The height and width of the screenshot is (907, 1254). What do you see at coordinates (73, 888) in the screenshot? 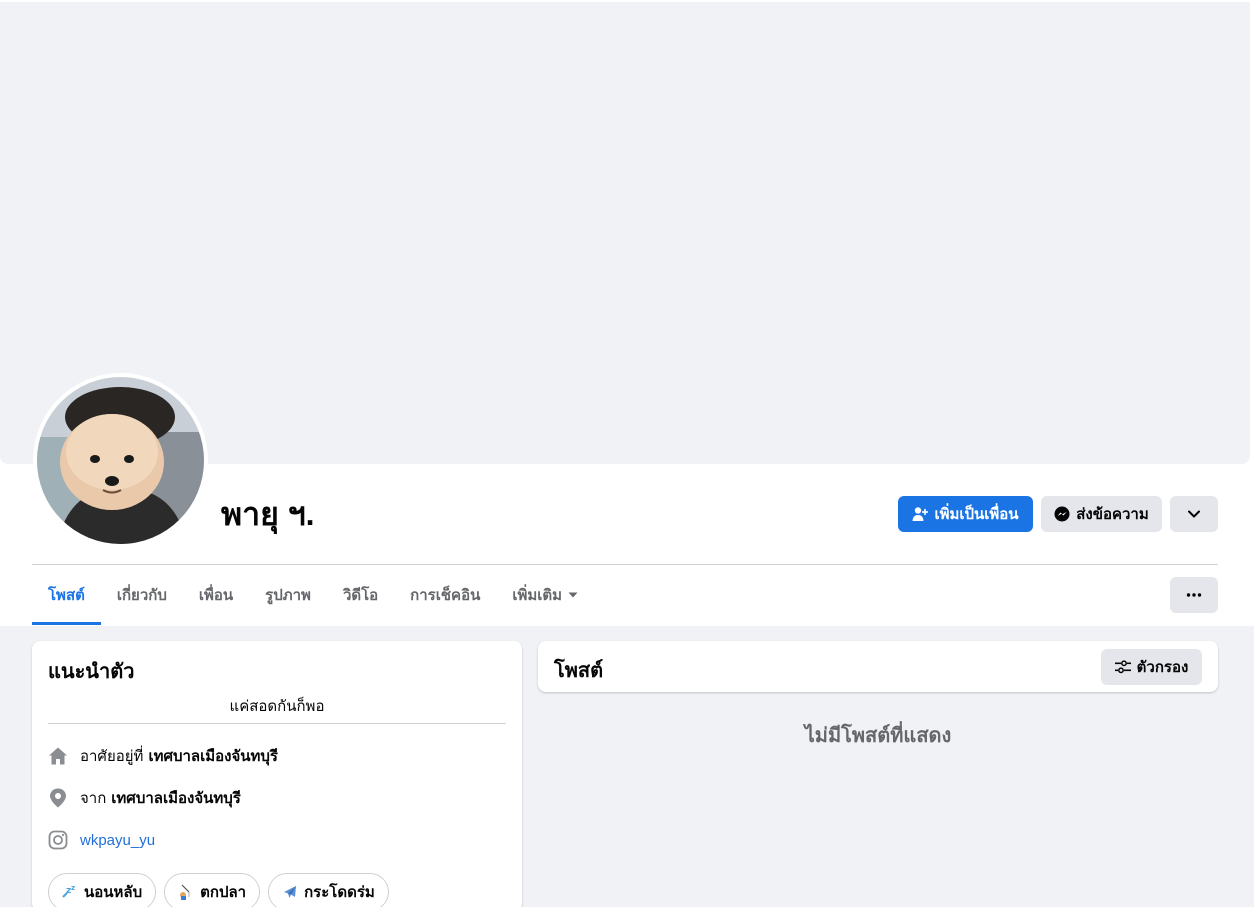
I see `svg-text: z` at bounding box center [73, 888].